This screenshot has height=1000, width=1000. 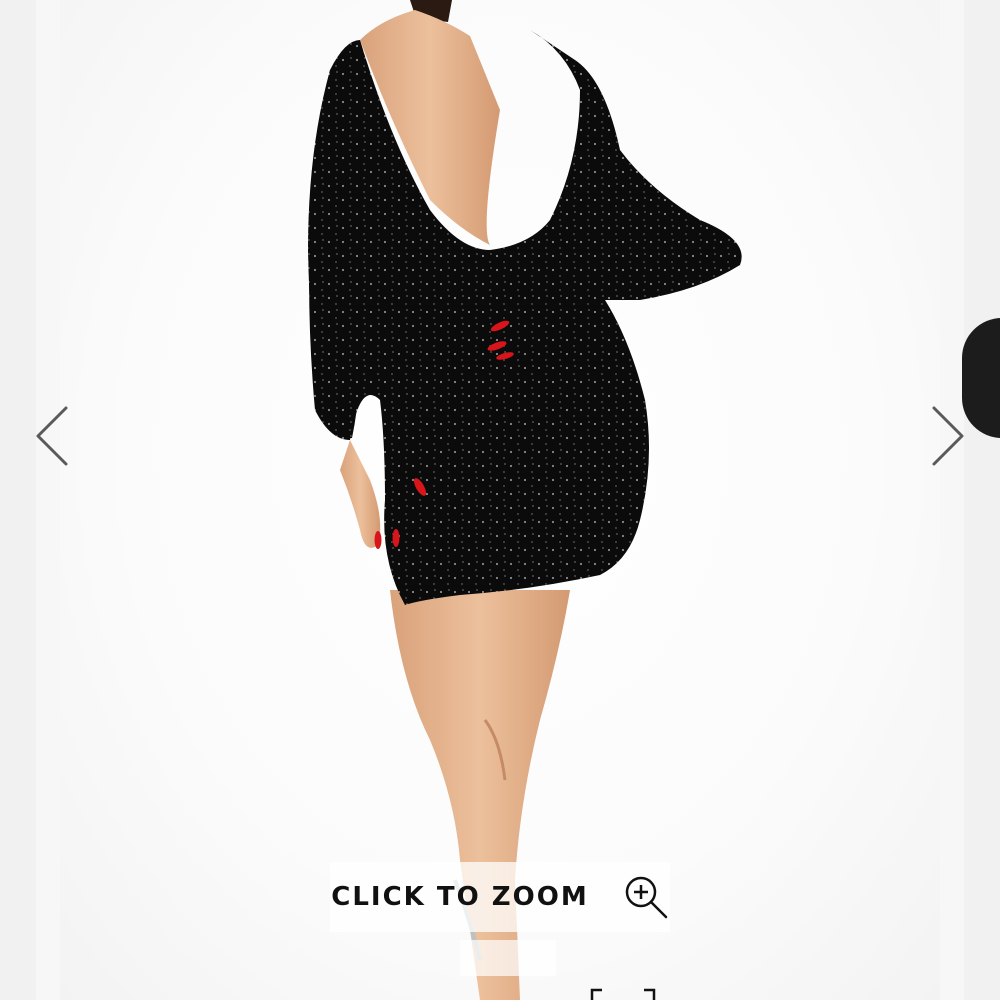 I want to click on legs, so click(x=480, y=795).